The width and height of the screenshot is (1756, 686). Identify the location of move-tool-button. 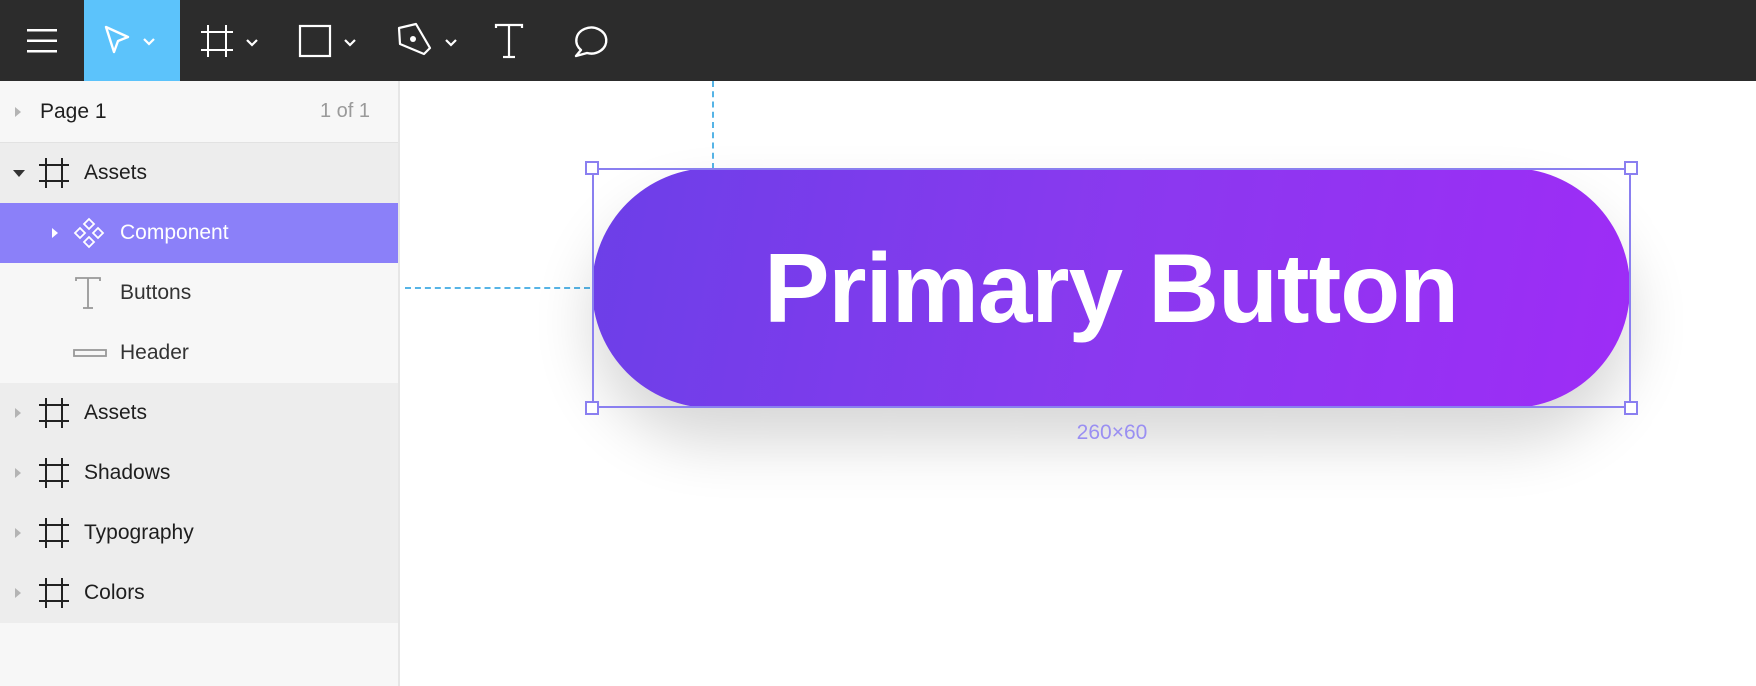
(132, 40).